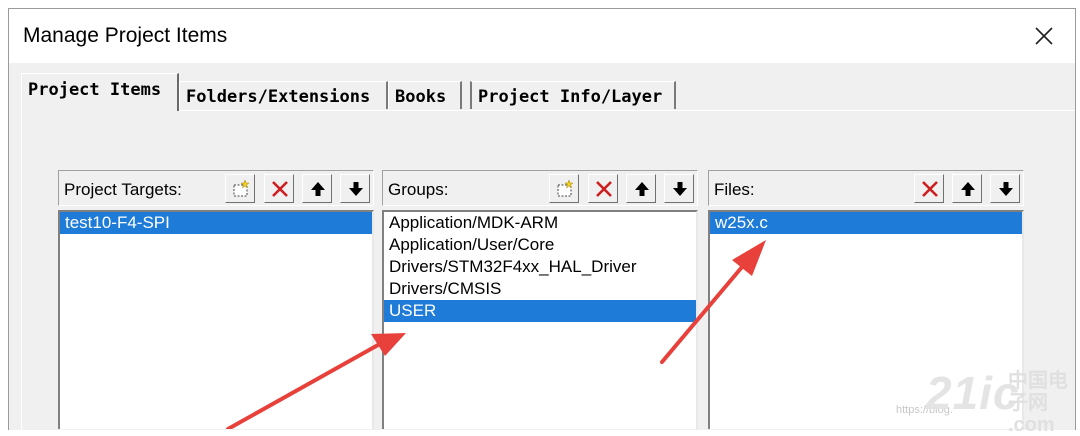 This screenshot has width=1080, height=436. Describe the element at coordinates (216, 188) in the screenshot. I see `project-targets-header: Project Targets:` at that location.